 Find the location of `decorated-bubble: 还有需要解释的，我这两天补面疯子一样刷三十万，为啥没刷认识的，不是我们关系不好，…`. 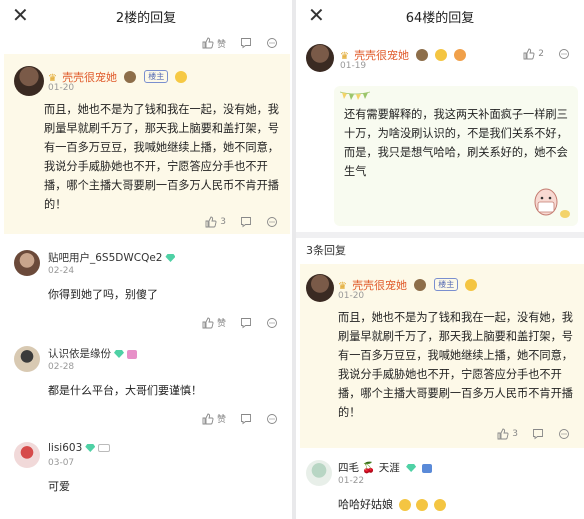

decorated-bubble: 还有需要解释的，我这两天补面疯子一样刷三十万，为啥没刷认识的，不是我们关系不好，… is located at coordinates (456, 156).